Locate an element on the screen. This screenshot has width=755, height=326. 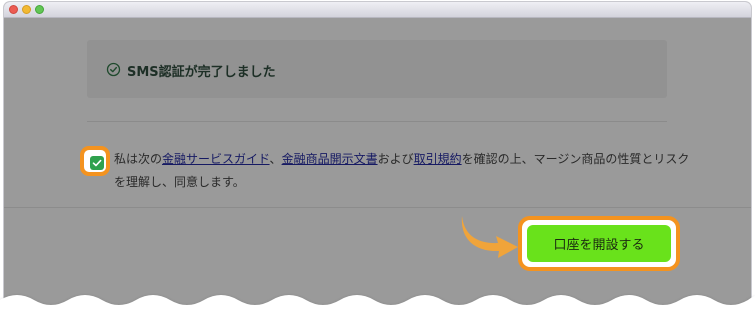
pointer-arrow-icon is located at coordinates (489, 237).